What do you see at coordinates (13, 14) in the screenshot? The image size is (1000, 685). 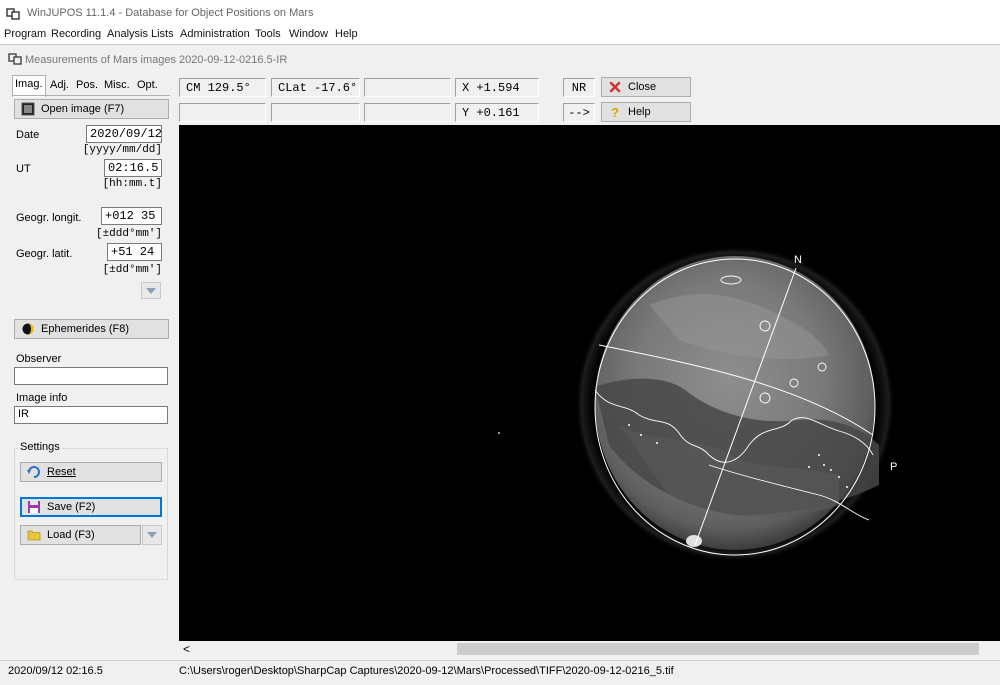 I see `app-icon` at bounding box center [13, 14].